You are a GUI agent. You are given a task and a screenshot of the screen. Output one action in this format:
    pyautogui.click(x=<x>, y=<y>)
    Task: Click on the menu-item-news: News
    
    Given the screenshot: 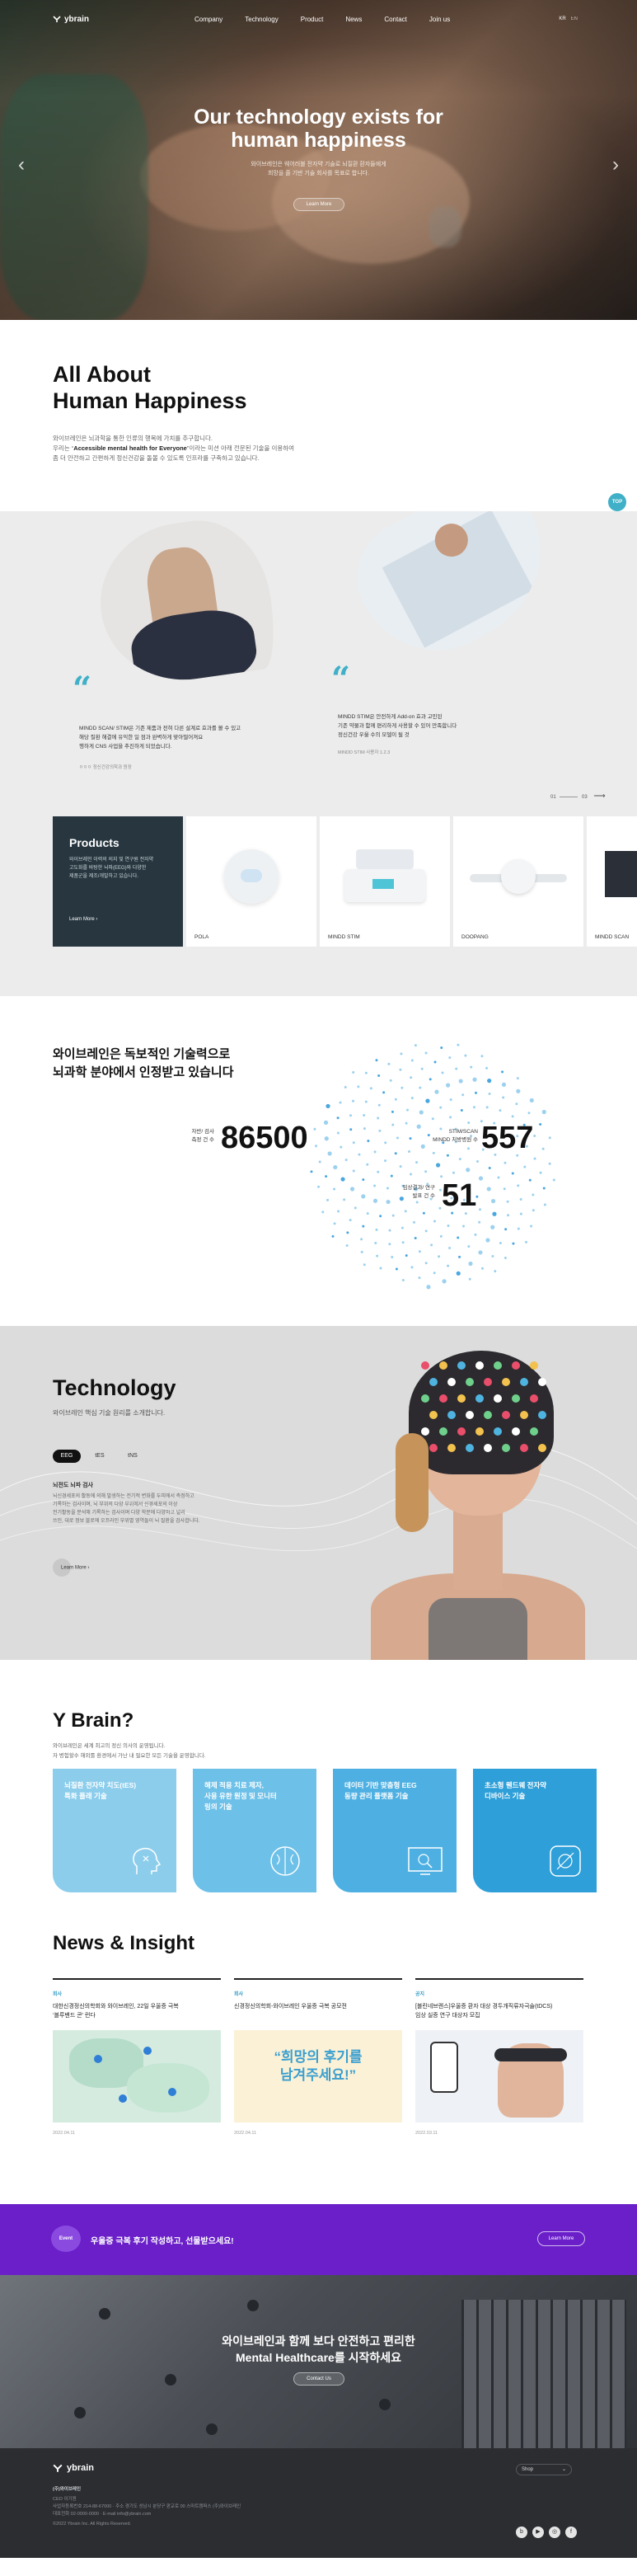 What is the action you would take?
    pyautogui.click(x=353, y=19)
    